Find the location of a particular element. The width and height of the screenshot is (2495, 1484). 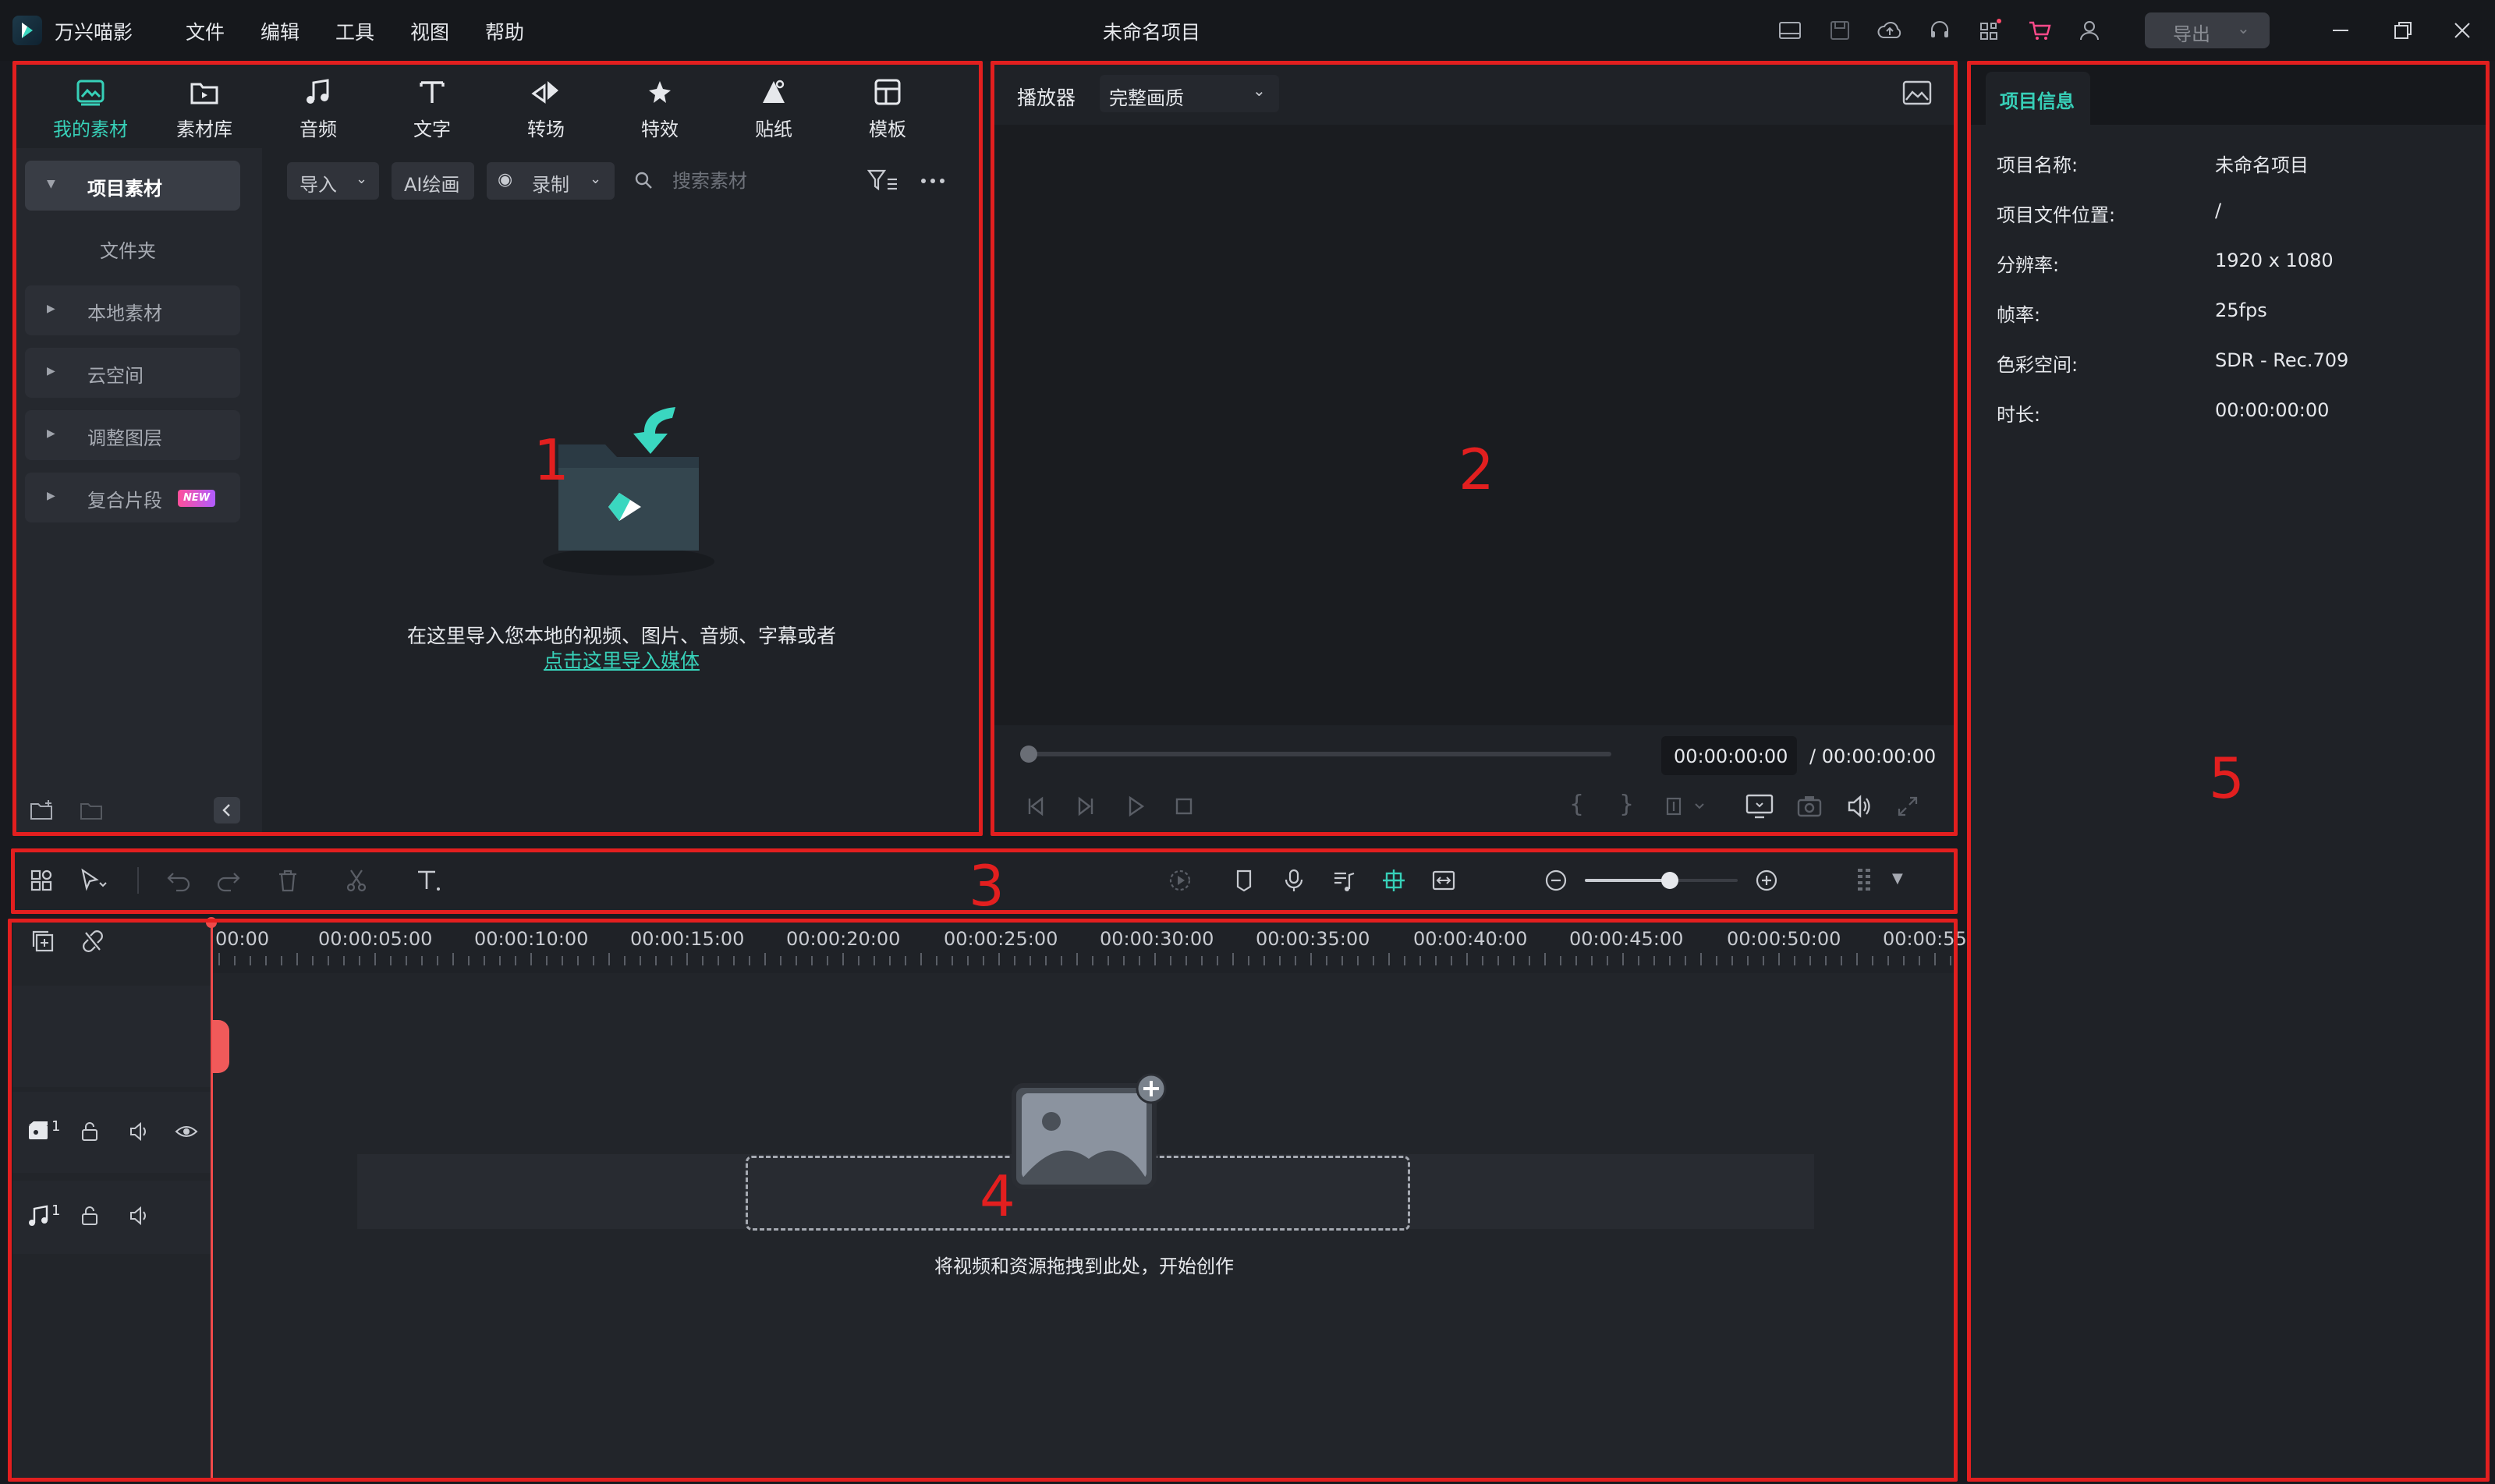

apps-grid-icon is located at coordinates (1989, 30).